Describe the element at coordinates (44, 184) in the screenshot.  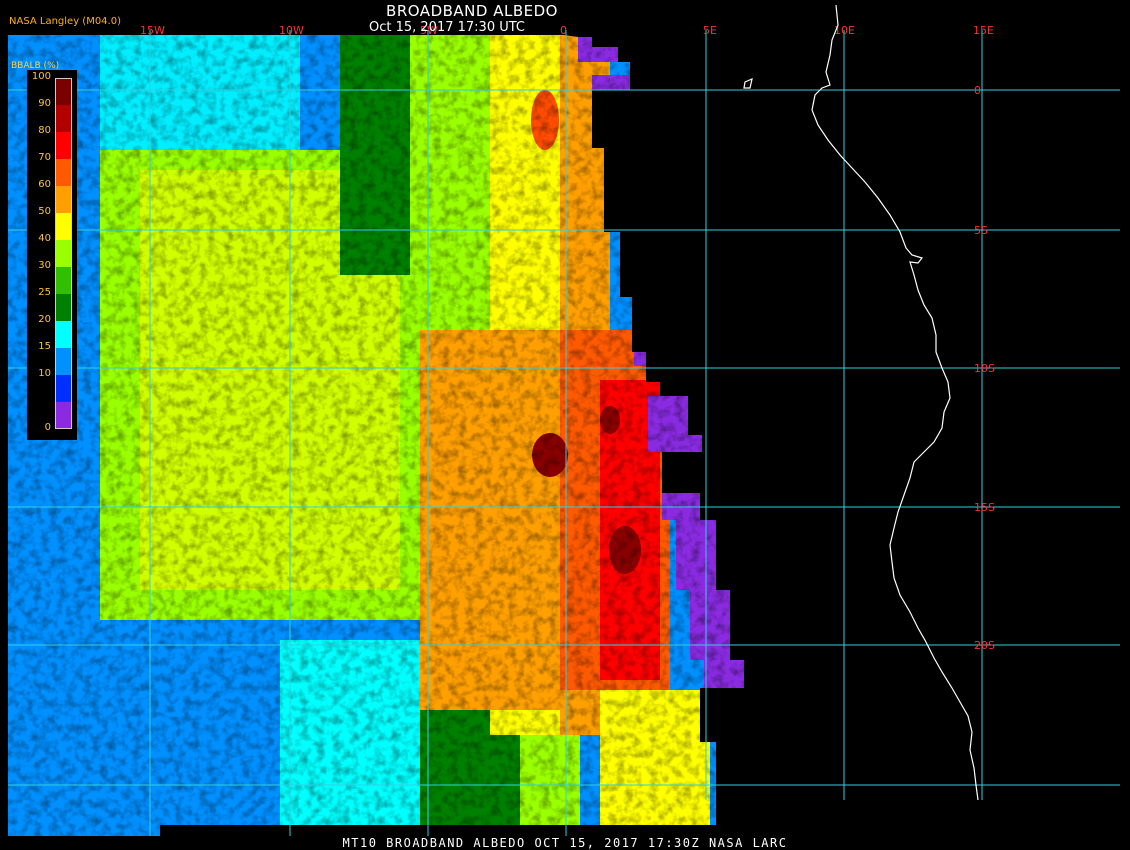
I see `colorbar-tick-label: 60` at that location.